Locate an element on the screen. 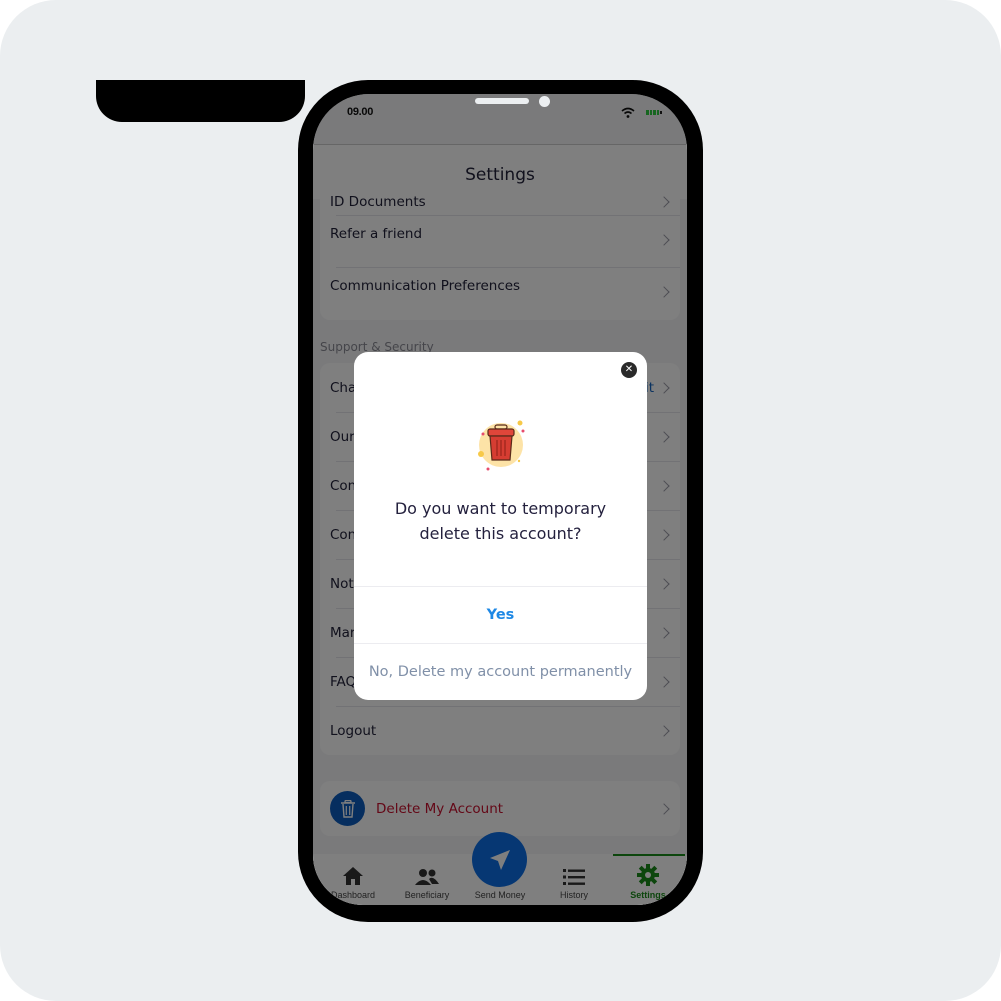 The width and height of the screenshot is (1001, 1001). front-camera is located at coordinates (544, 101).